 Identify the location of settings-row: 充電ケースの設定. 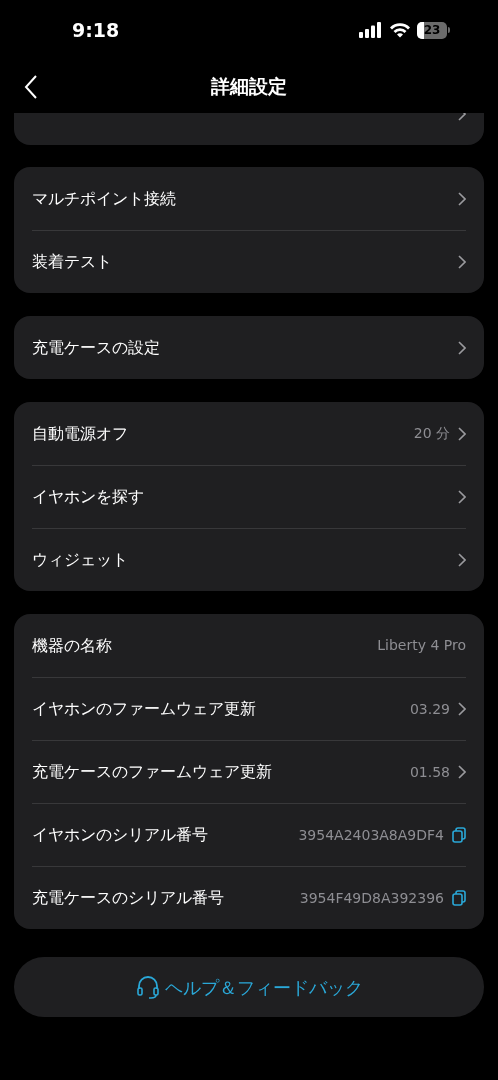
(249, 347).